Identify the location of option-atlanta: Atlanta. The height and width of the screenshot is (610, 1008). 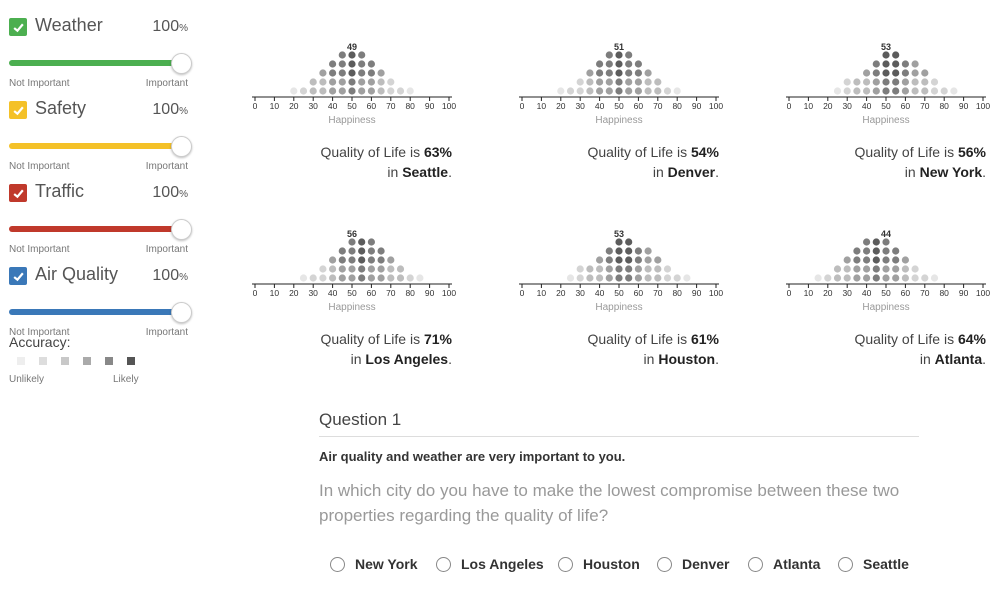
(784, 564).